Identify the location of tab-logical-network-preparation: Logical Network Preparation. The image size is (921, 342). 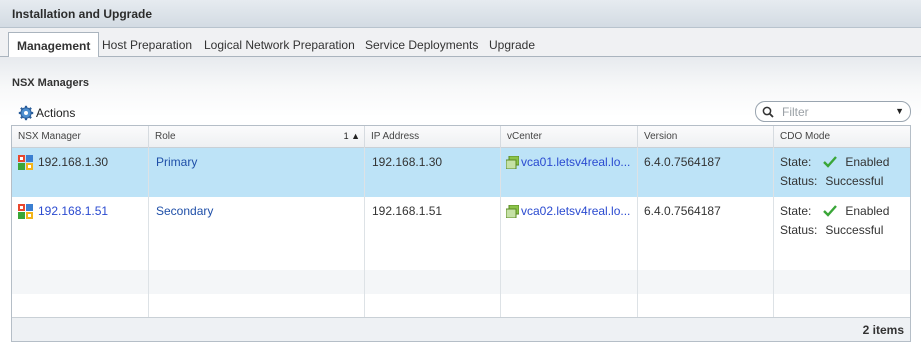
(279, 44).